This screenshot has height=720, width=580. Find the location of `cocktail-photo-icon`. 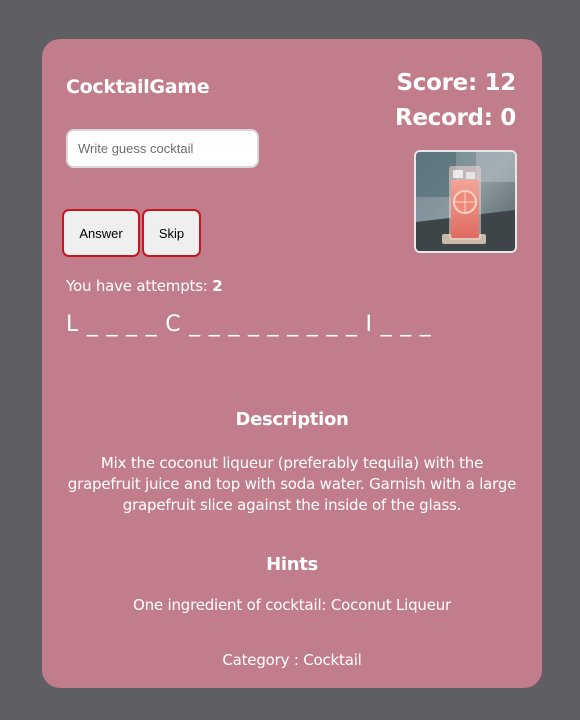

cocktail-photo-icon is located at coordinates (465, 201).